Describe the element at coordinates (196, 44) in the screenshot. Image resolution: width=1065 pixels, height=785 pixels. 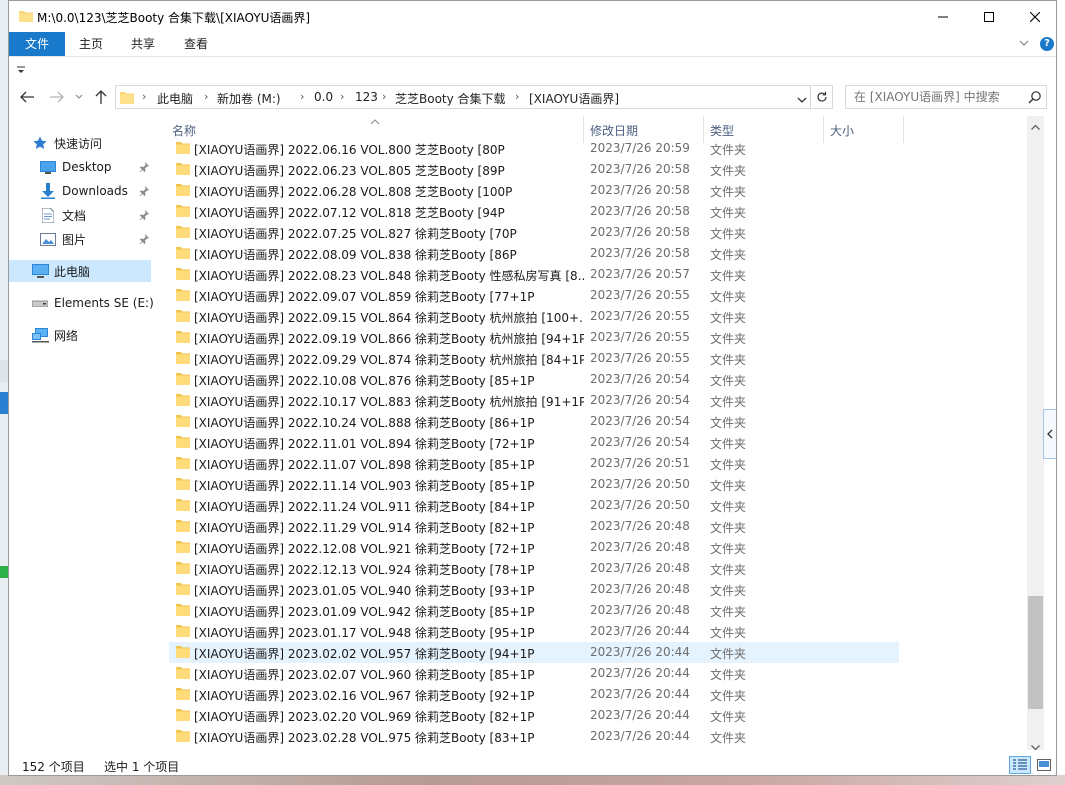
I see `tab-view: 查看` at that location.